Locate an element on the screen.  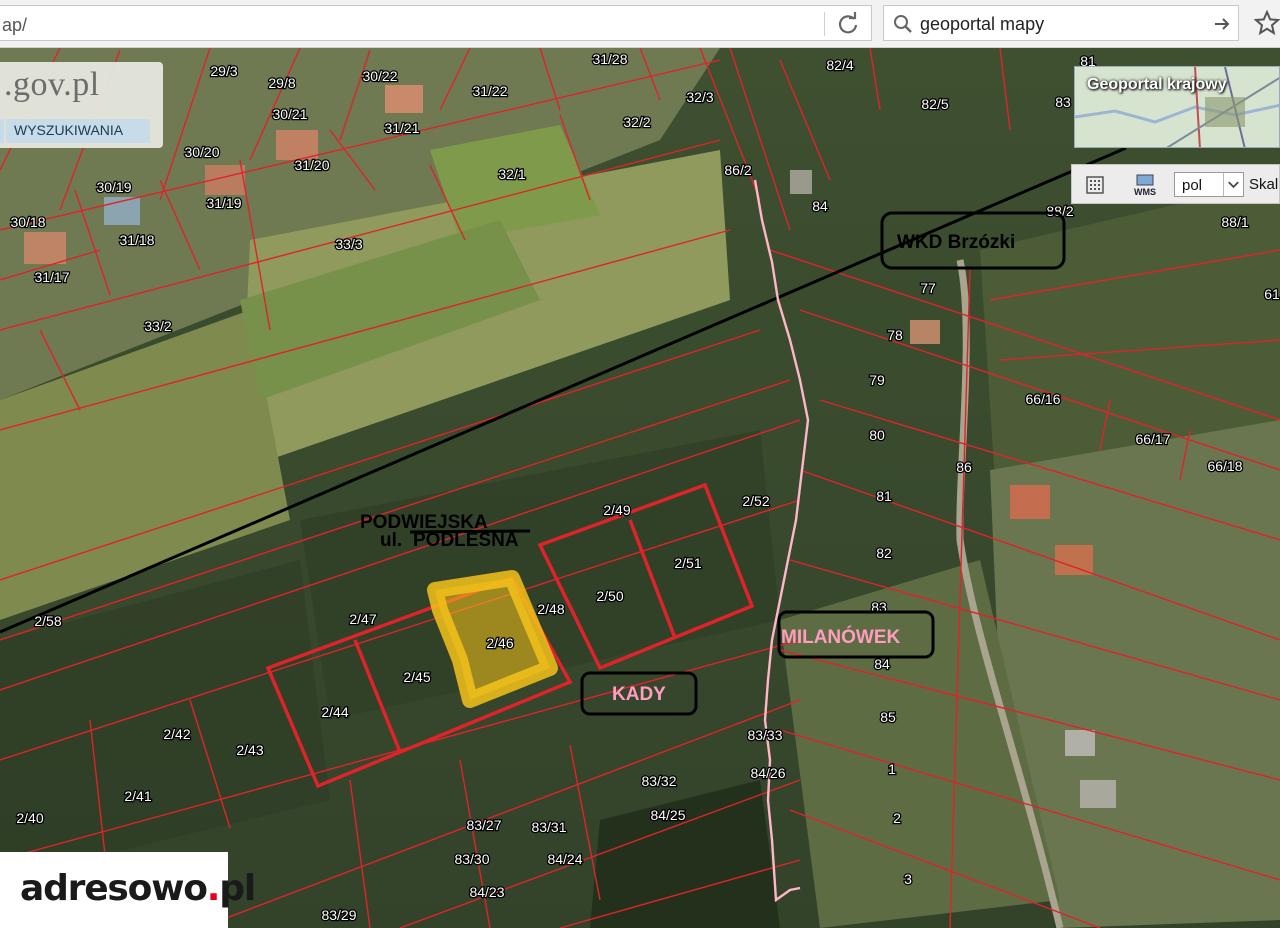
parcel-label: 30/21 is located at coordinates (289, 114).